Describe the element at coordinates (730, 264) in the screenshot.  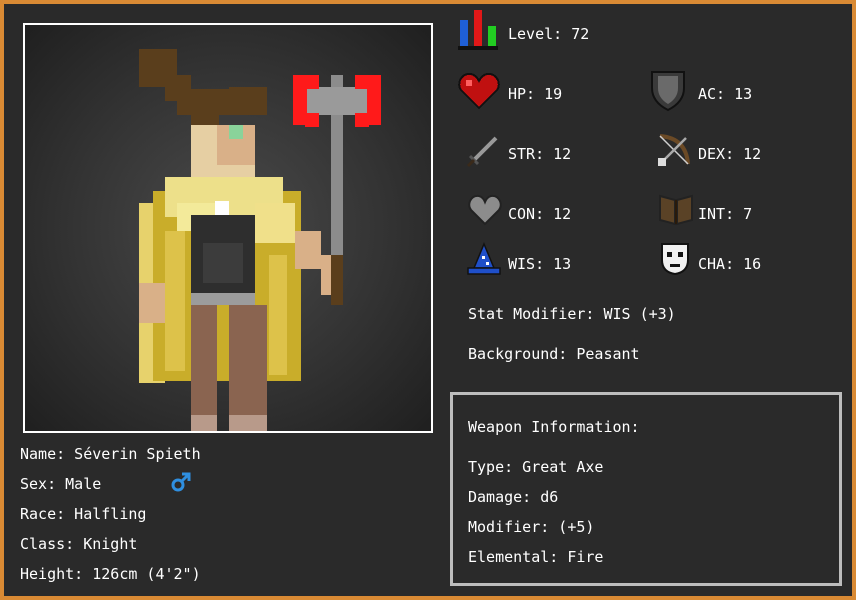
I see `cha-label: CHA: 16` at that location.